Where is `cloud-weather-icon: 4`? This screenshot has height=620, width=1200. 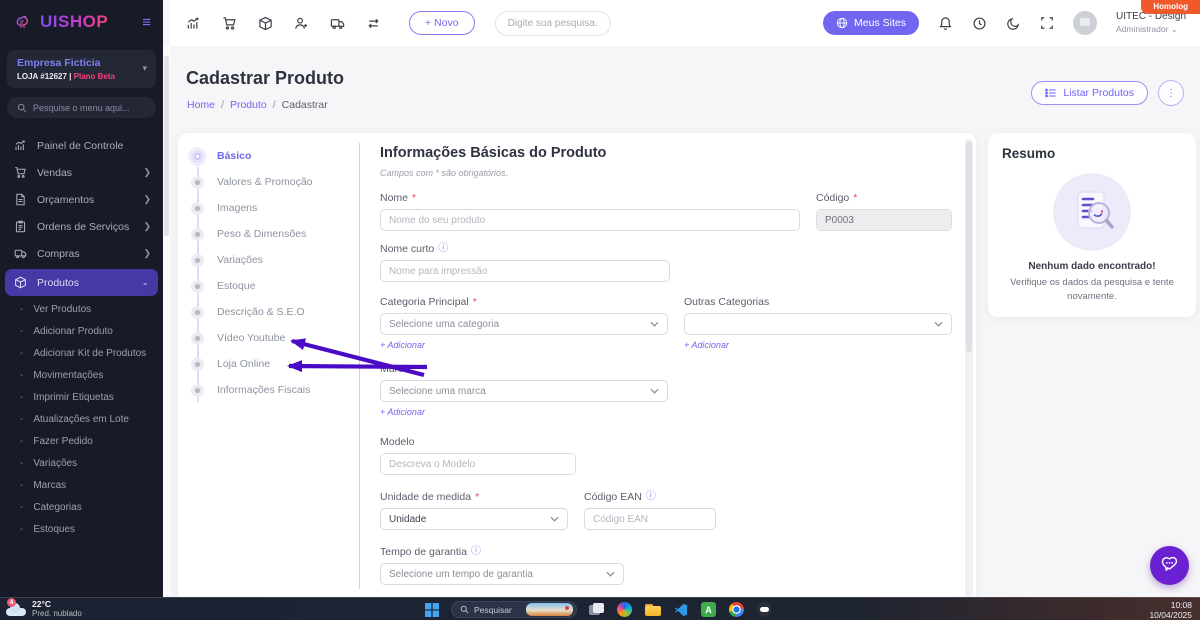 cloud-weather-icon: 4 is located at coordinates (16, 606).